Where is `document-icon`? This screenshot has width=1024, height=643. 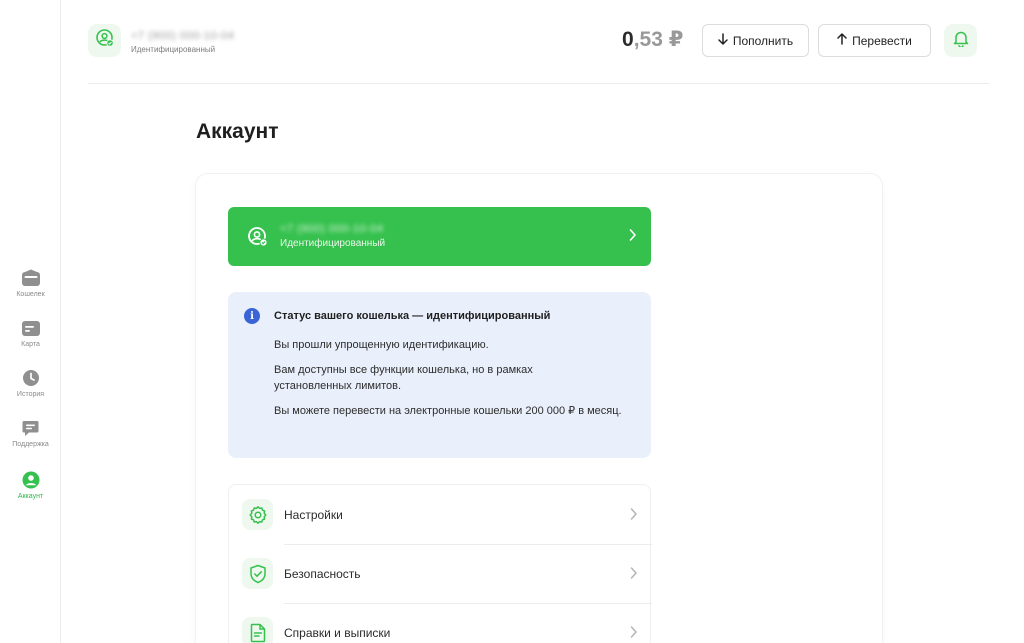
document-icon is located at coordinates (257, 630).